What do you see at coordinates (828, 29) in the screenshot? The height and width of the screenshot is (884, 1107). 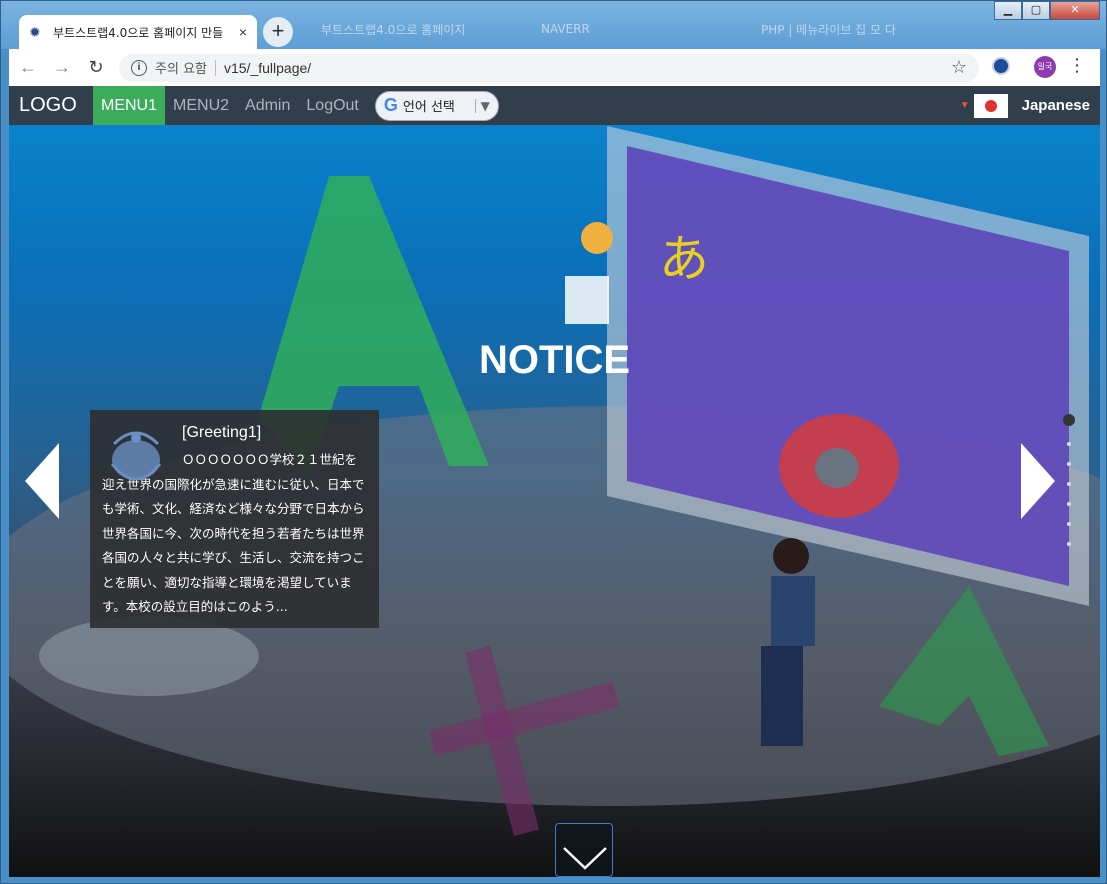 I see `background-tab-3: PHP | 메뉴라이브 집 모 다` at bounding box center [828, 29].